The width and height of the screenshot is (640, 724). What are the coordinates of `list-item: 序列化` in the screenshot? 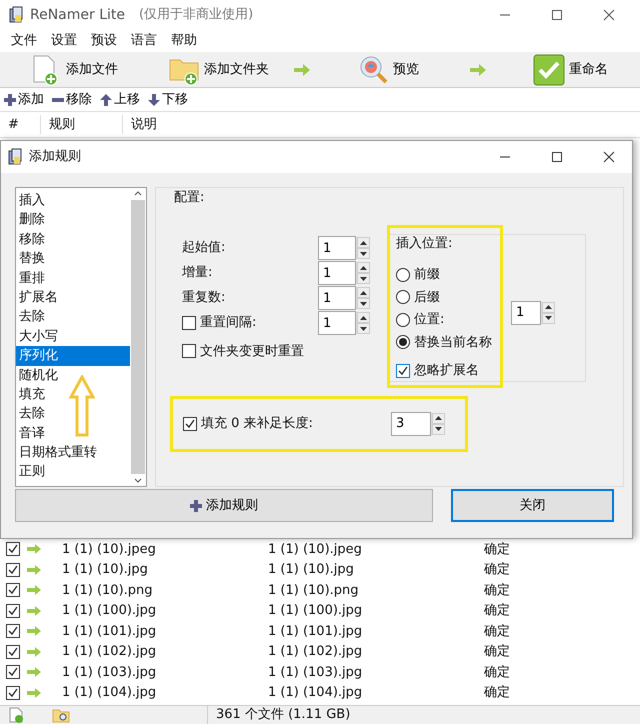 It's located at (73, 356).